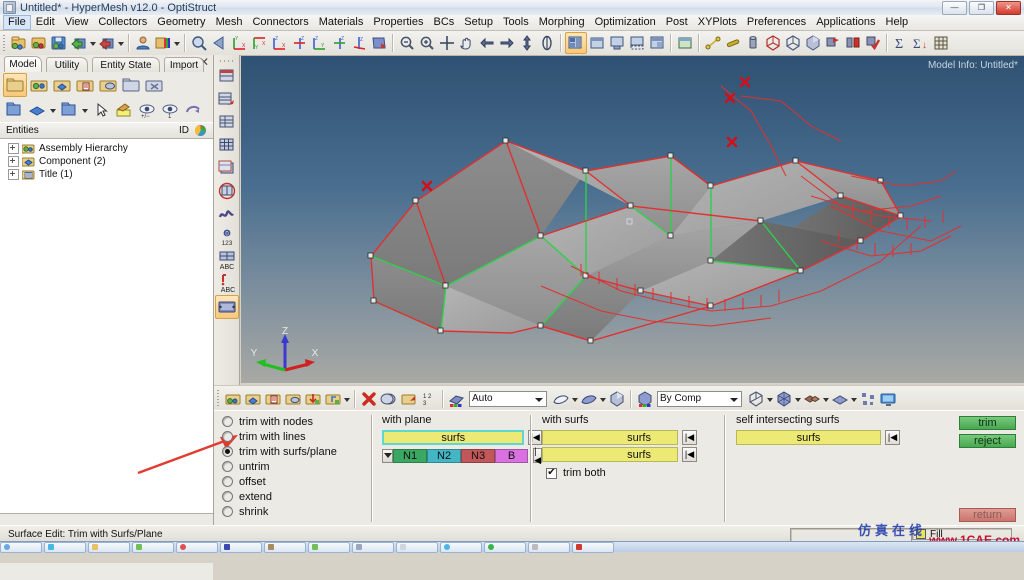 The width and height of the screenshot is (1024, 580). I want to click on view-zy-icon: ZY, so click(319, 43).